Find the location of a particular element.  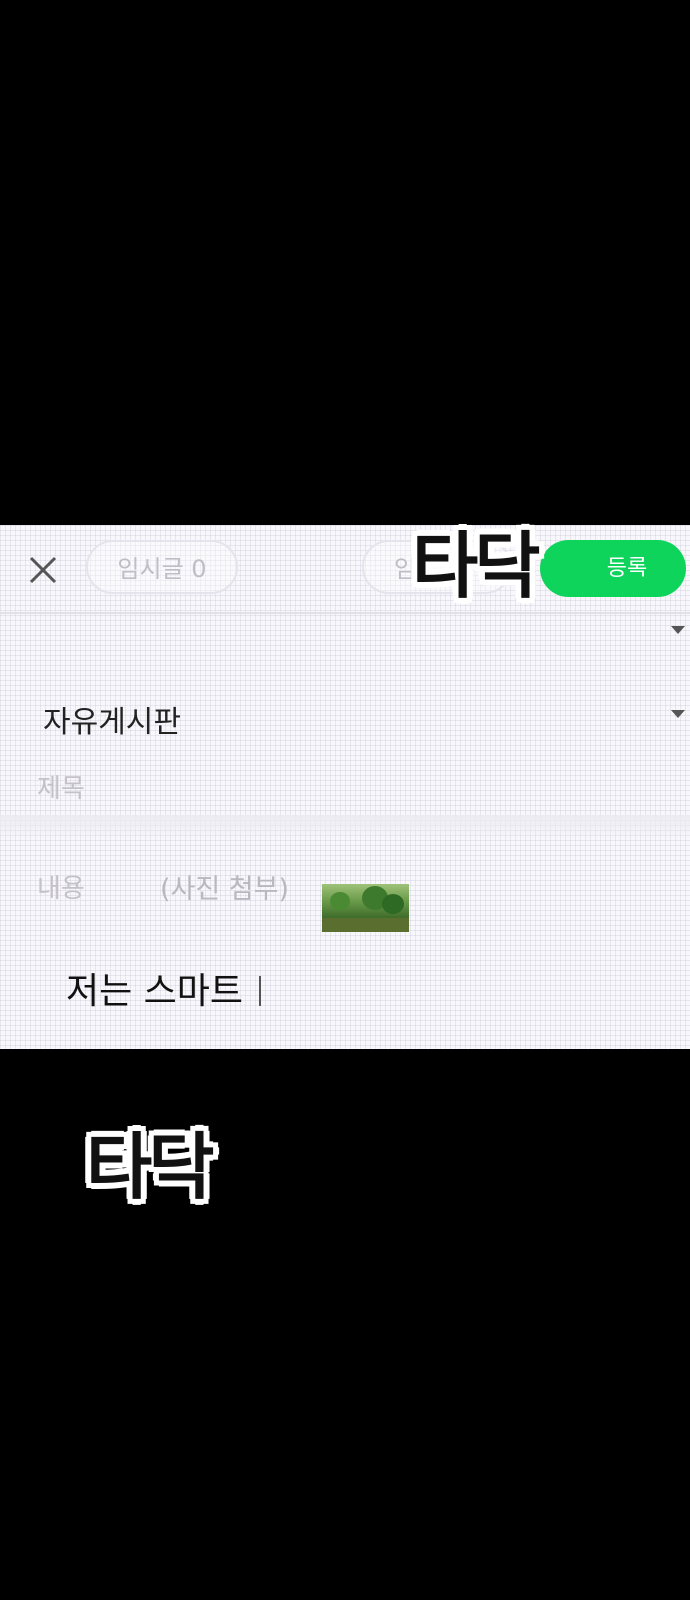

board-select: 자유게시판 is located at coordinates (112, 719).